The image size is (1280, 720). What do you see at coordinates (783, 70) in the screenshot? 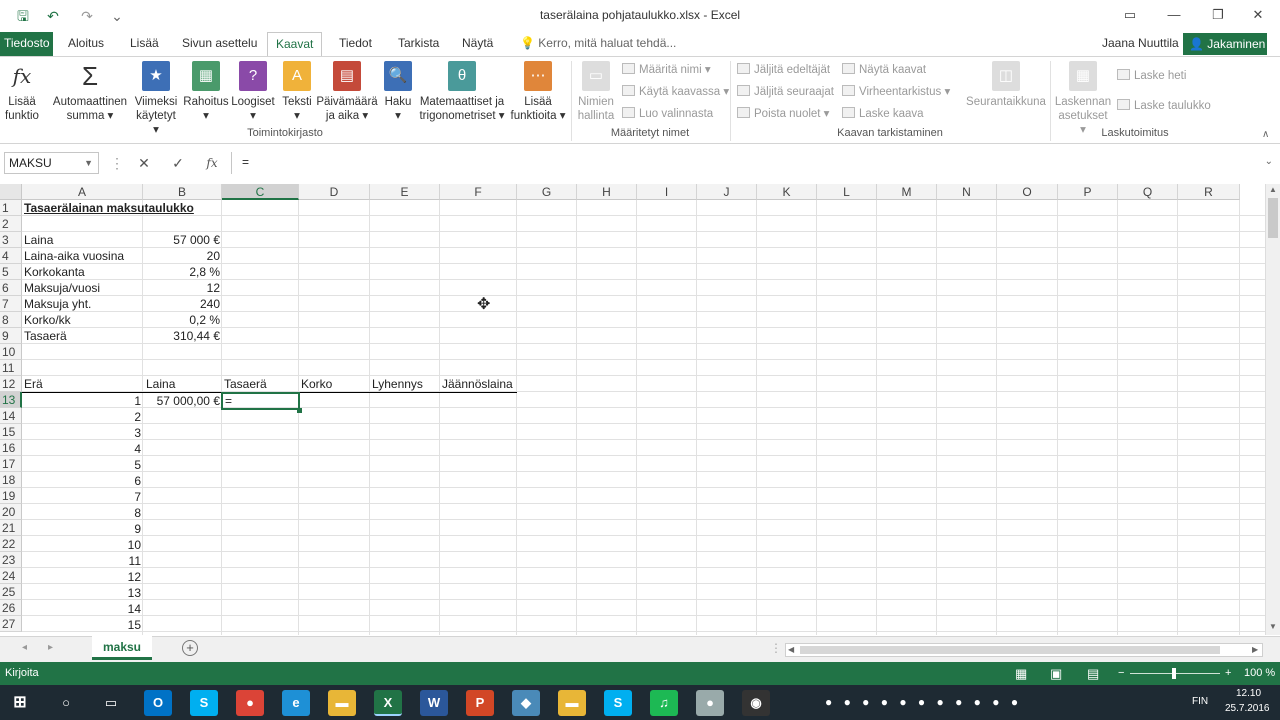
I see `trace-precedents-button: Jäljitä edeltäjät` at bounding box center [783, 70].